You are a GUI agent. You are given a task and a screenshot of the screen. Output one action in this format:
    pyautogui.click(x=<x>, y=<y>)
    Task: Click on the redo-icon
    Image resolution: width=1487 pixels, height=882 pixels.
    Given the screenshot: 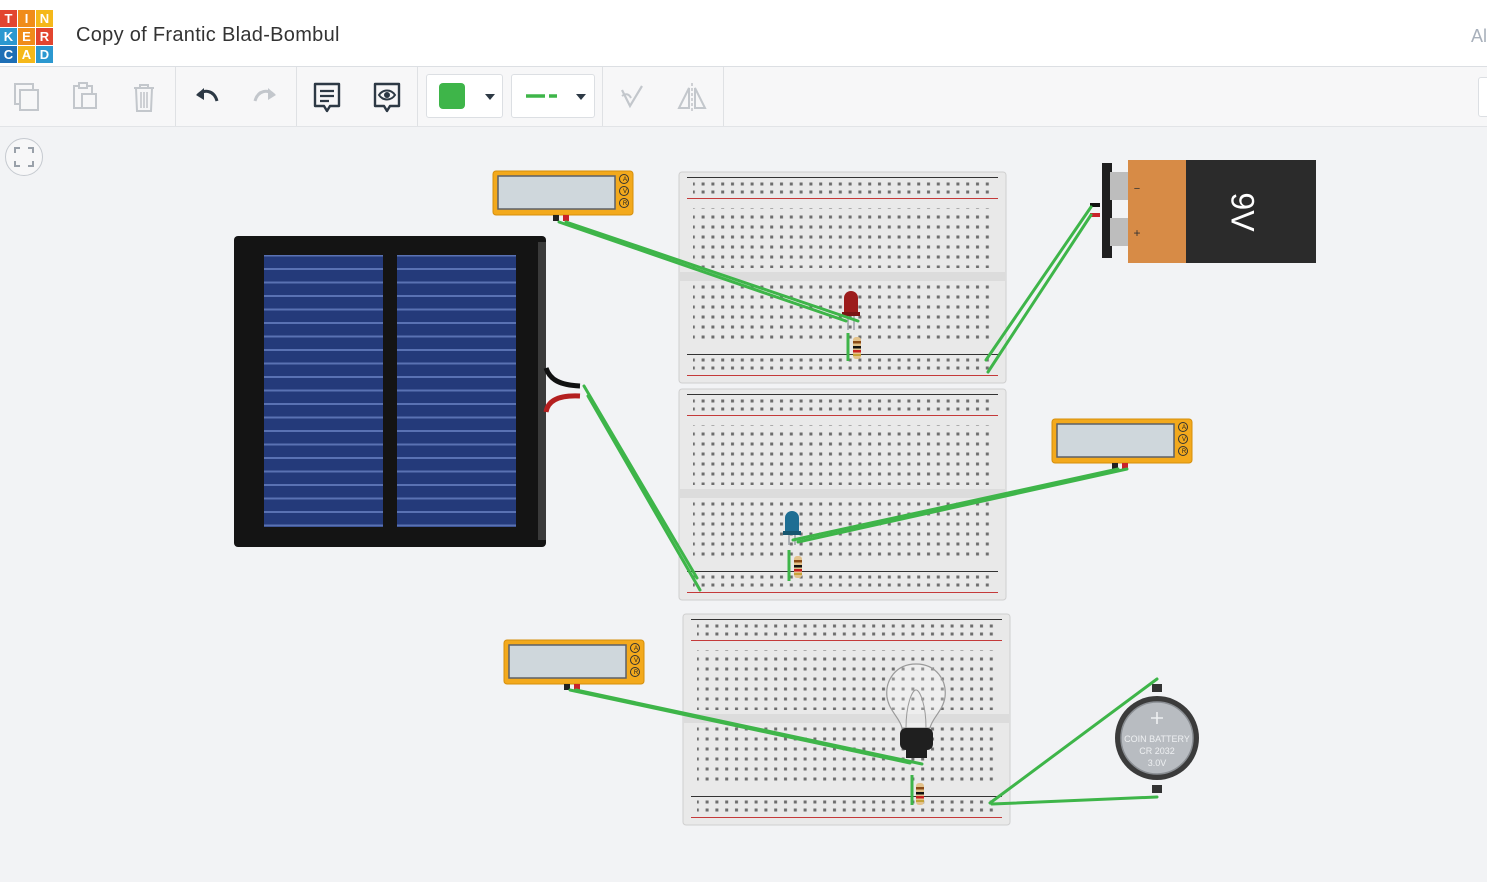 What is the action you would take?
    pyautogui.click(x=264, y=94)
    